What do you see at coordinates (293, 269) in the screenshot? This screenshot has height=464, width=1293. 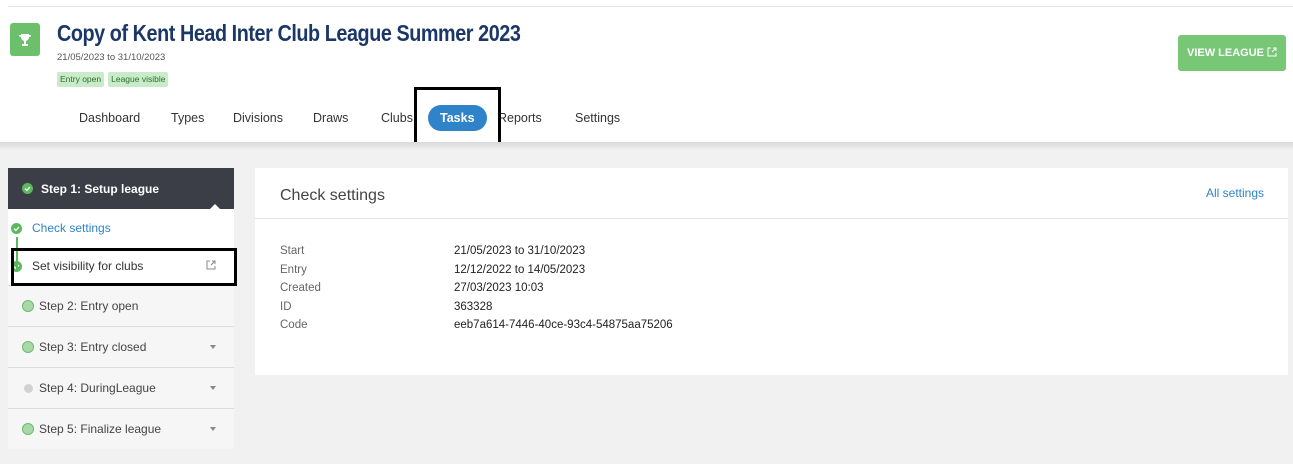 I see `property-key: Entry` at bounding box center [293, 269].